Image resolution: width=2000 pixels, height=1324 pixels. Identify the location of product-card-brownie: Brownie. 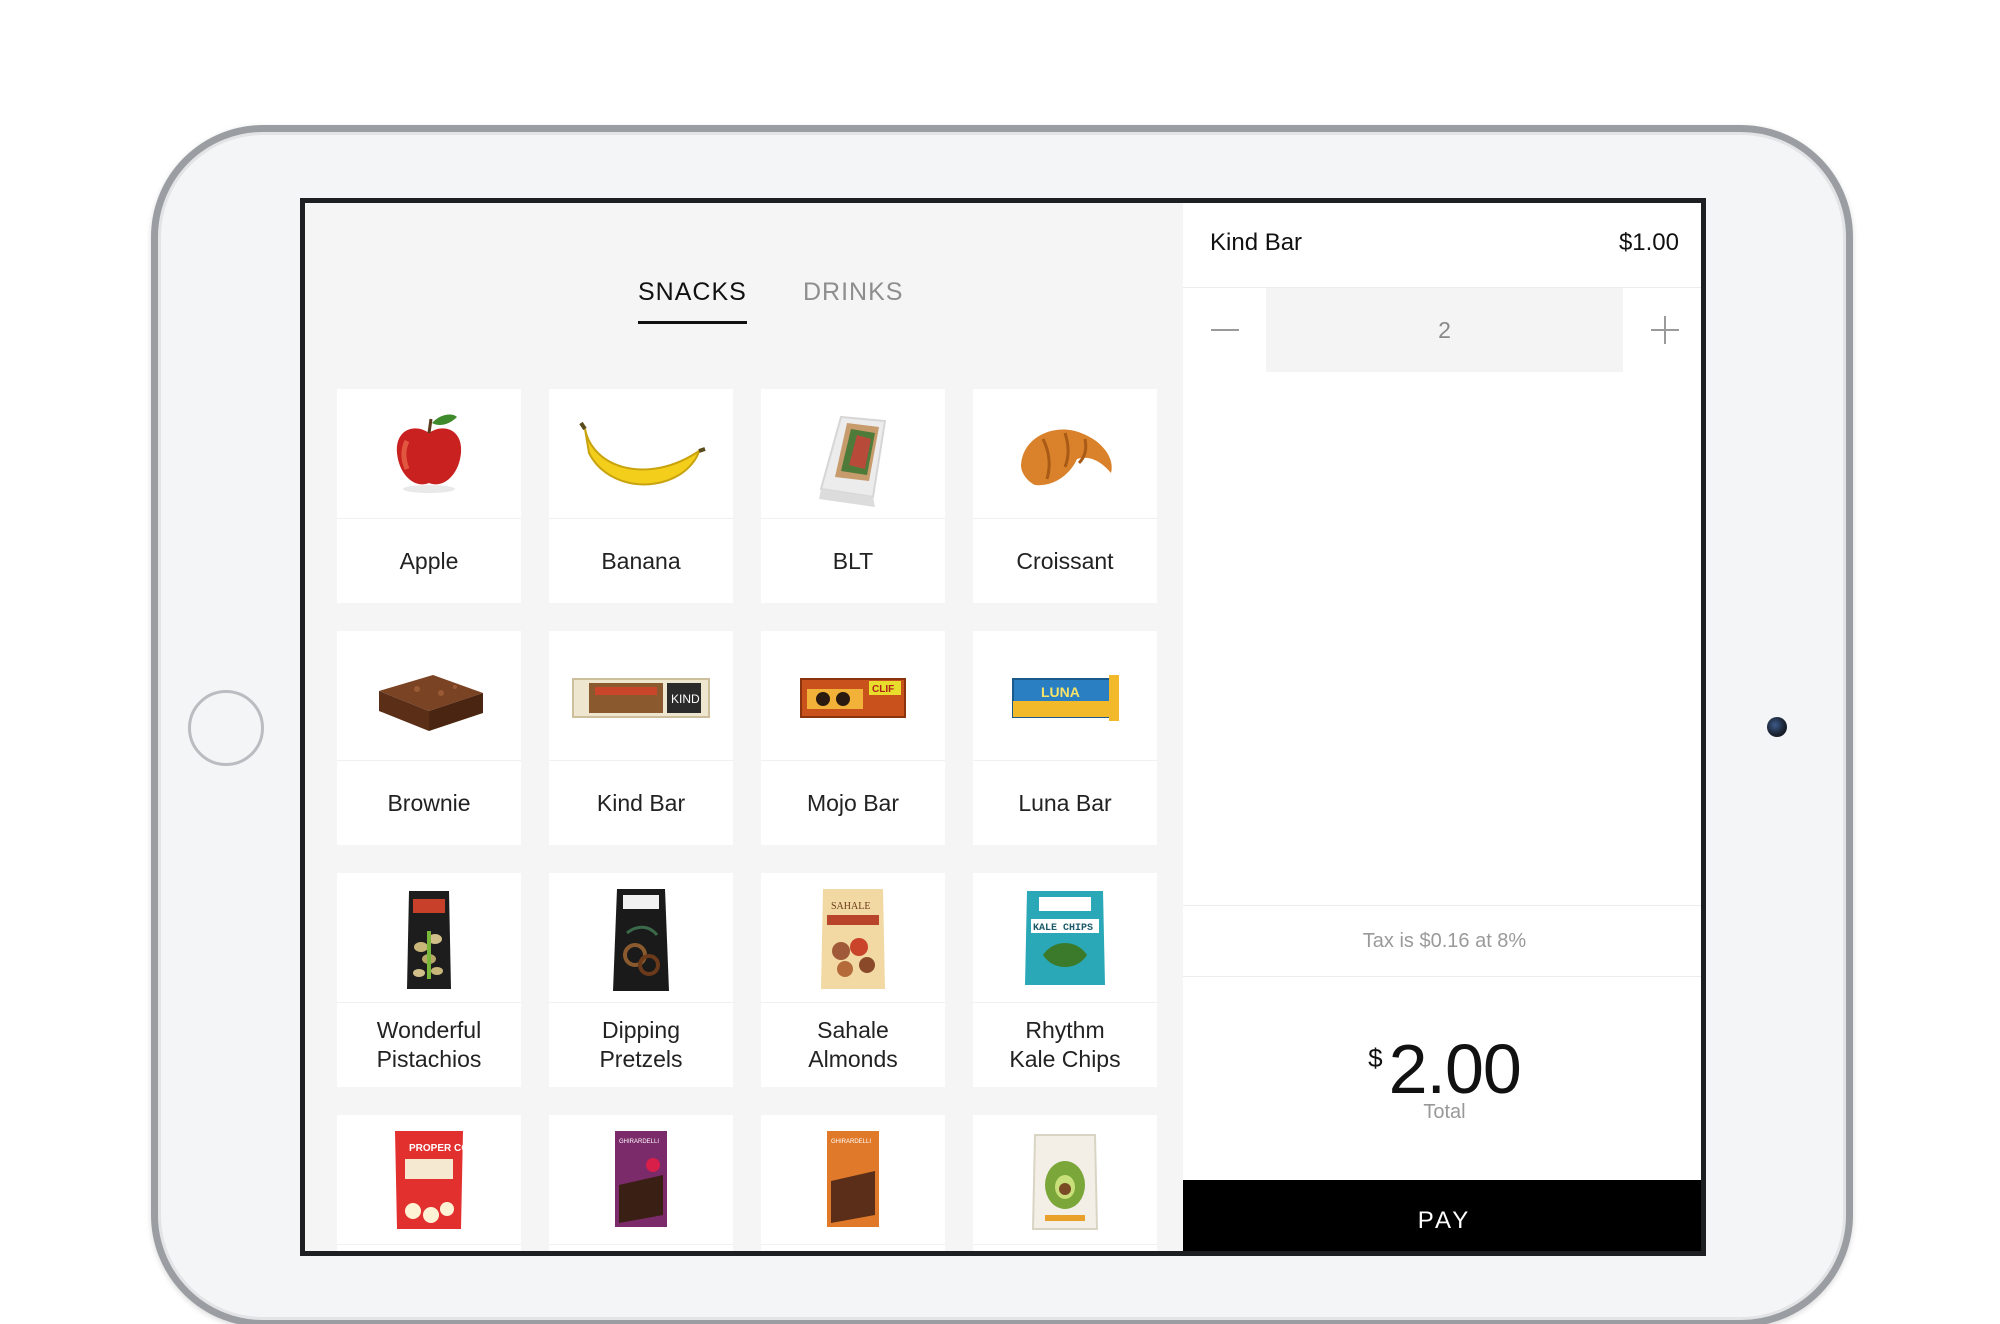
(429, 738).